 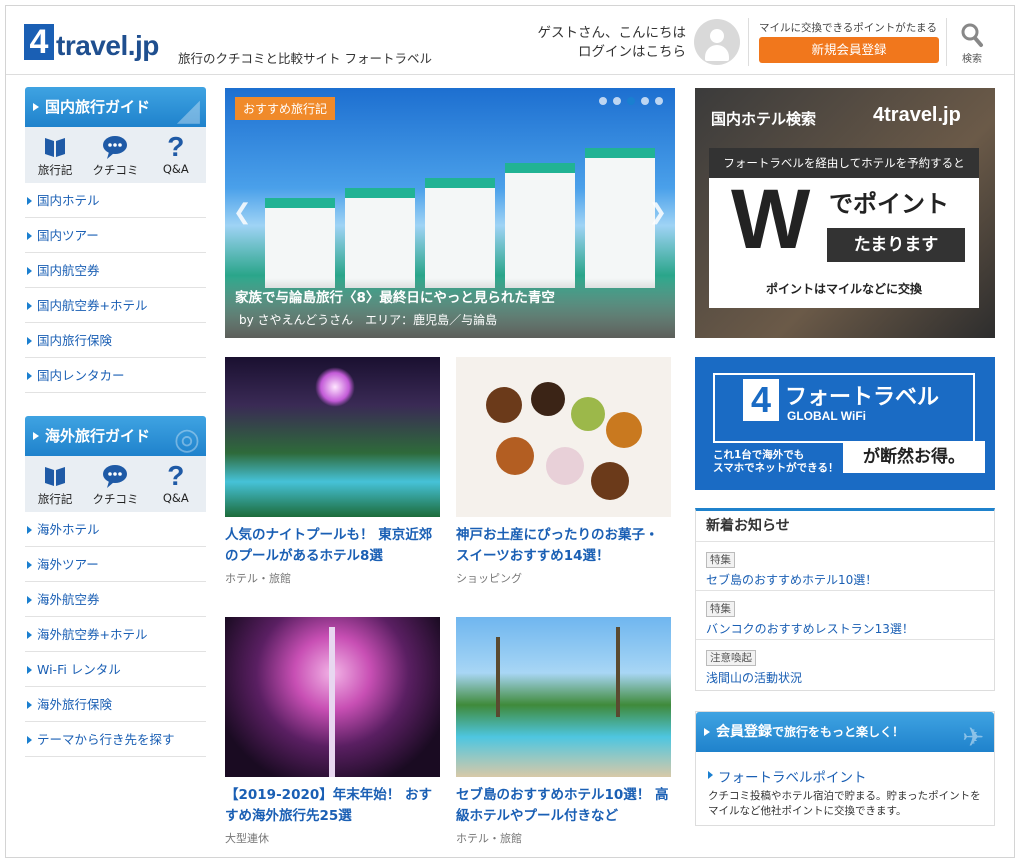 What do you see at coordinates (115, 529) in the screenshot?
I see `overseas-link-hotel: 海外ホテル` at bounding box center [115, 529].